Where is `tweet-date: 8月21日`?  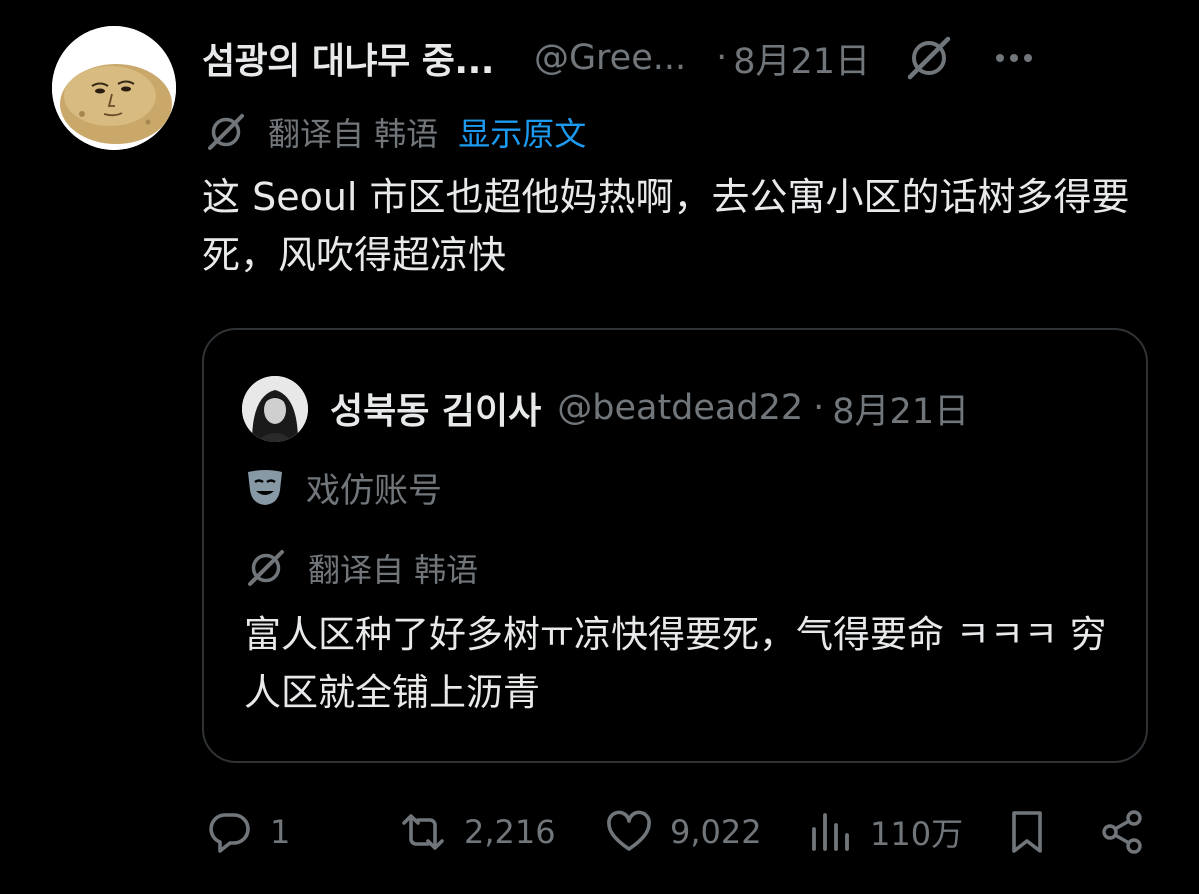
tweet-date: 8月21日 is located at coordinates (801, 58).